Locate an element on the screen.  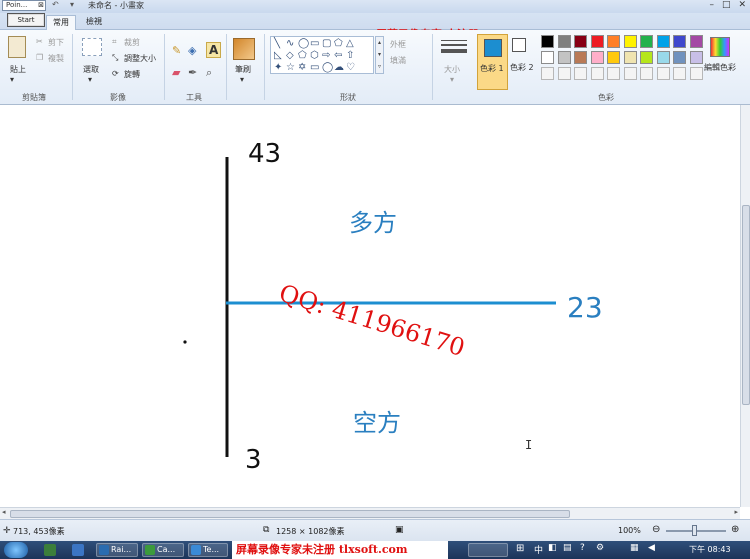
rounded-rect-shape-icon: ▢ is located at coordinates (326, 44).